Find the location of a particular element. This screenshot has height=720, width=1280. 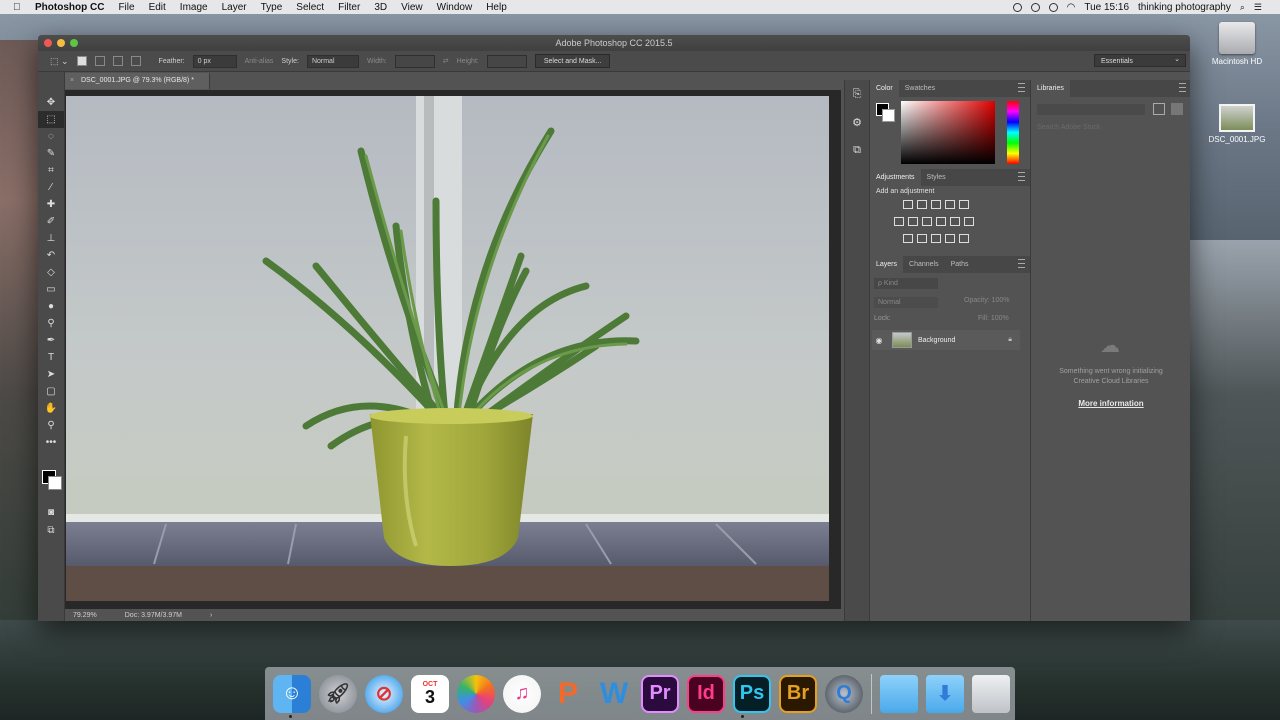

pen-tool-icon: ✒ is located at coordinates (51, 340).